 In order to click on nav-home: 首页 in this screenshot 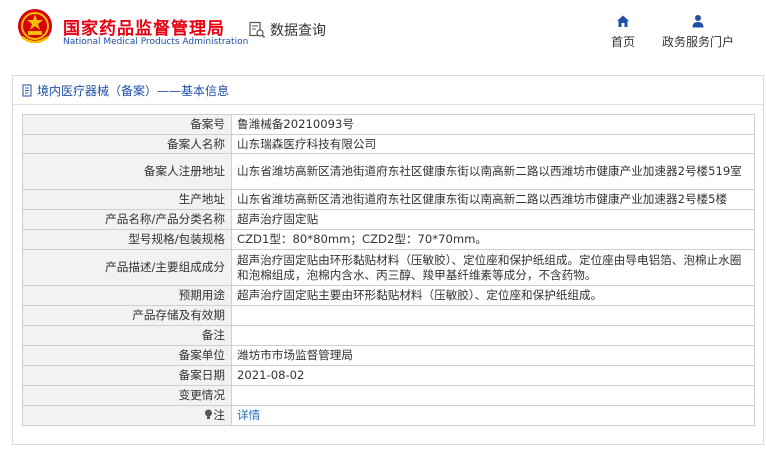, I will do `click(623, 32)`.